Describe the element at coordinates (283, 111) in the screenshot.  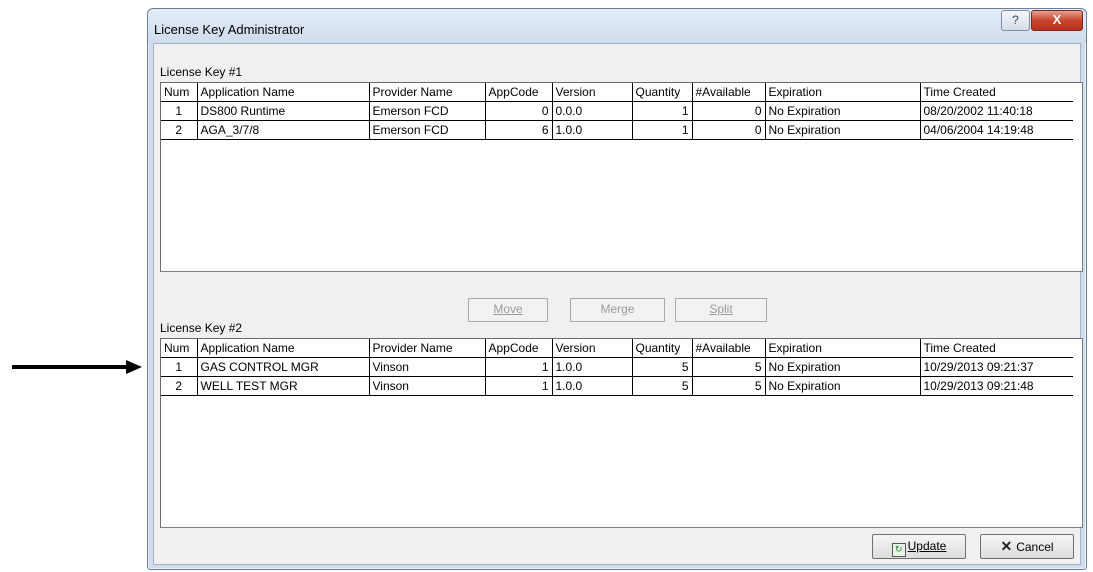
I see `cell-application-name: DS800 Runtime` at that location.